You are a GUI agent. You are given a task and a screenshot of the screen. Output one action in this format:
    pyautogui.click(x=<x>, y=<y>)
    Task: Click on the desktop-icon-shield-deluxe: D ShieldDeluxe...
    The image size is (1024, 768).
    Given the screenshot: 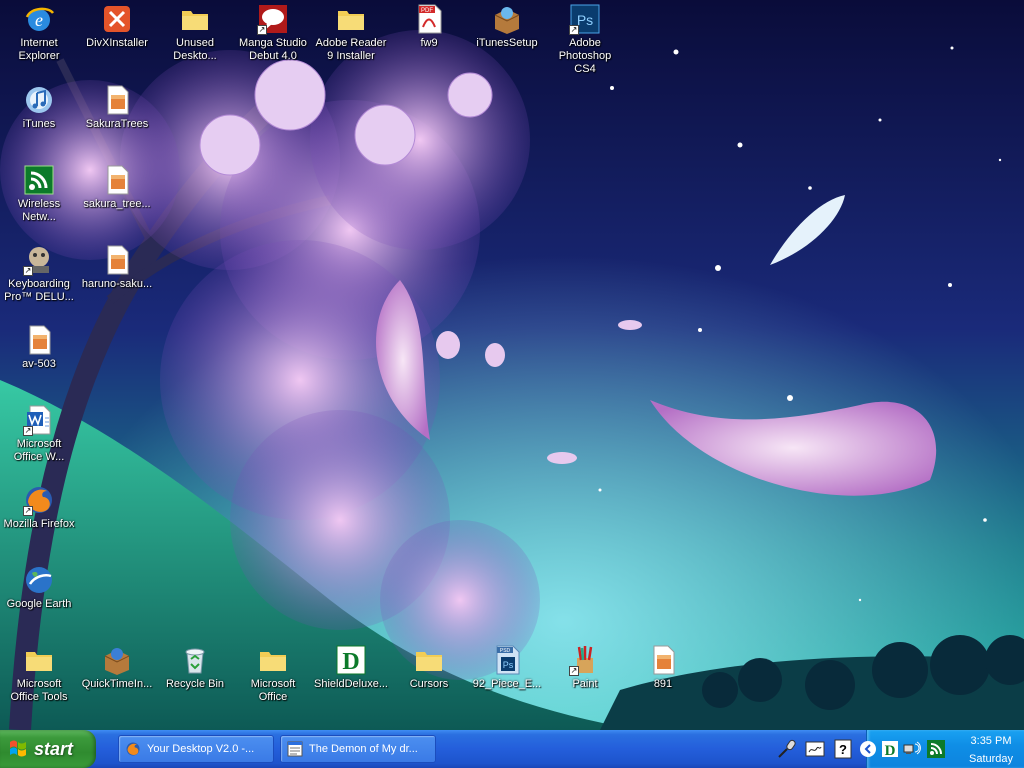 What is the action you would take?
    pyautogui.click(x=351, y=667)
    